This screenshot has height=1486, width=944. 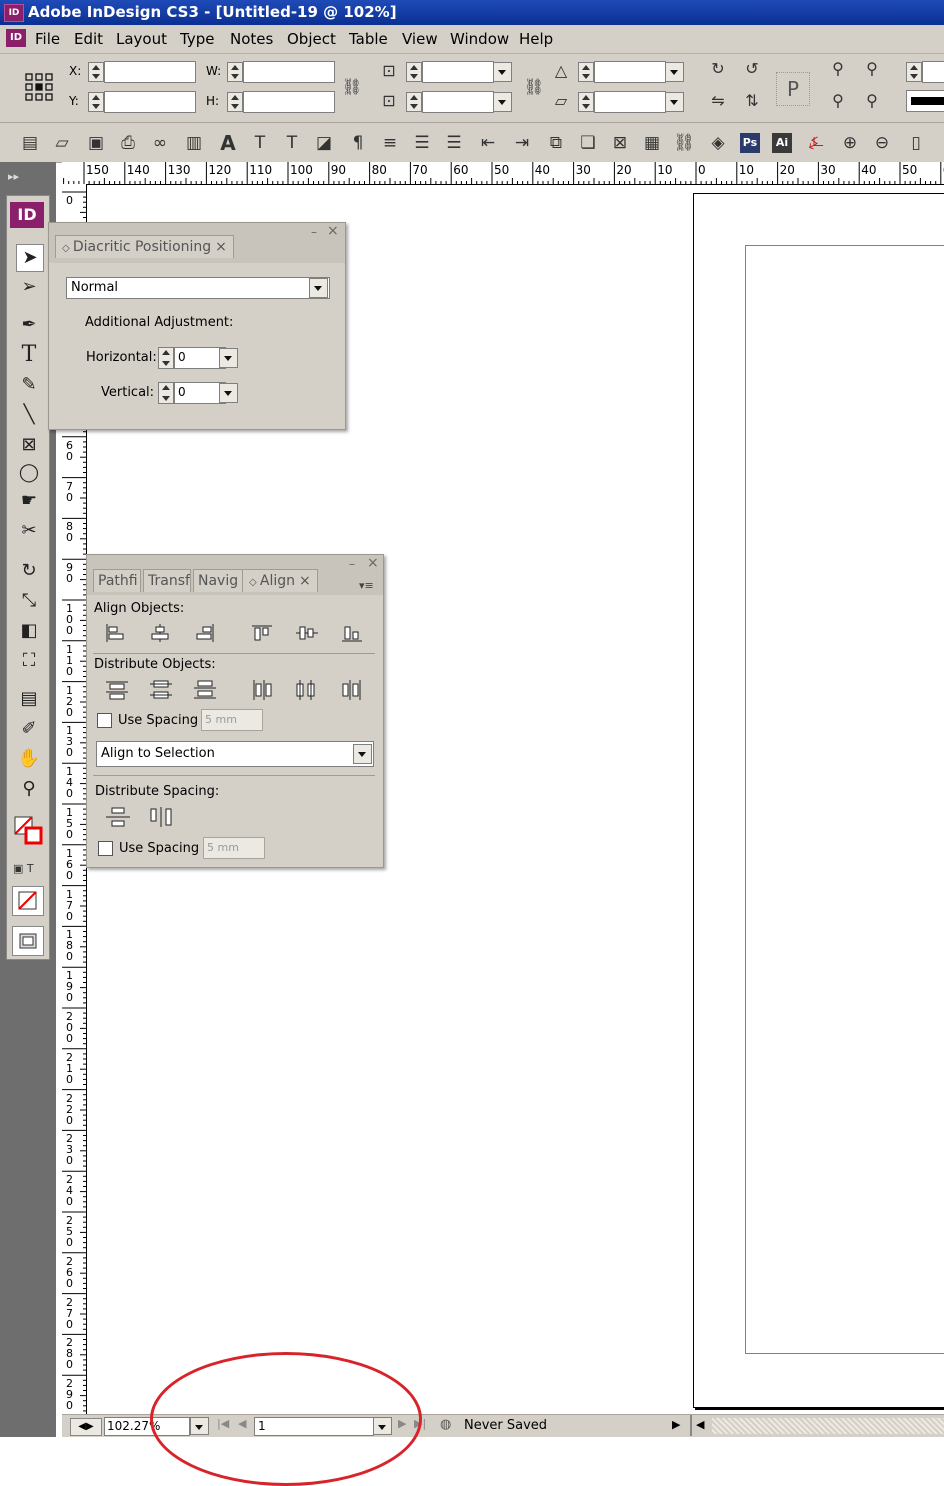 I want to click on menu-type: Type, so click(x=197, y=39).